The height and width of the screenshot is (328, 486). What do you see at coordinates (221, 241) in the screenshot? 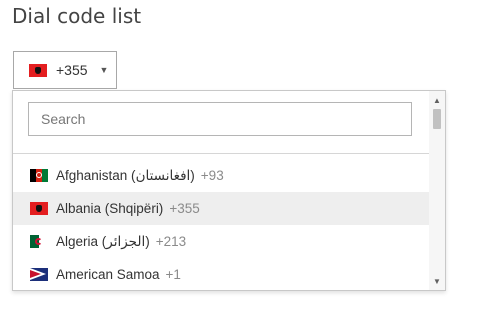
I see `list-item-algeria: Algeria (الجزائر) +213` at bounding box center [221, 241].